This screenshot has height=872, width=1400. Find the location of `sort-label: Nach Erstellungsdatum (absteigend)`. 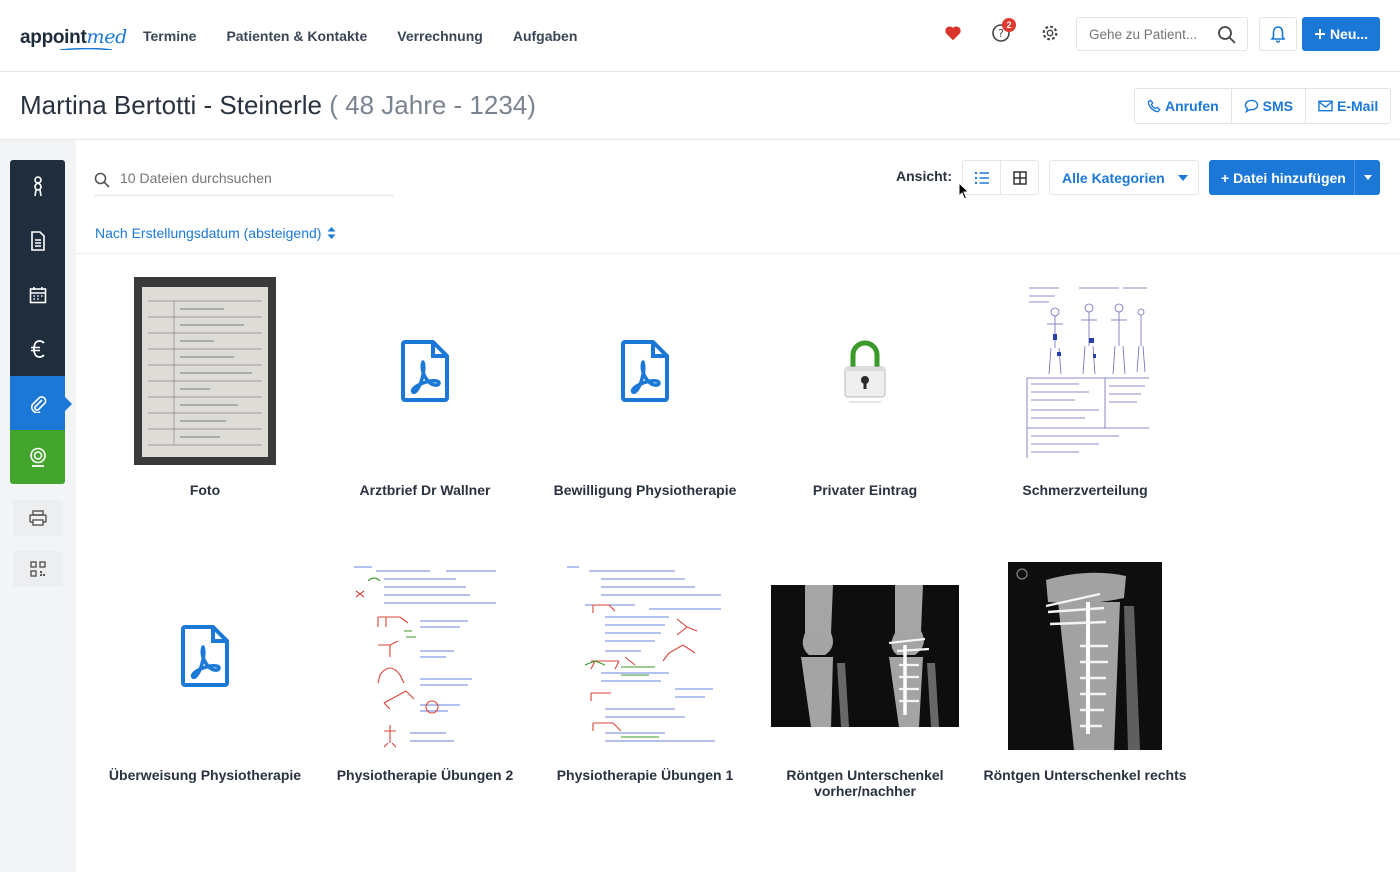

sort-label: Nach Erstellungsdatum (absteigend) is located at coordinates (208, 233).